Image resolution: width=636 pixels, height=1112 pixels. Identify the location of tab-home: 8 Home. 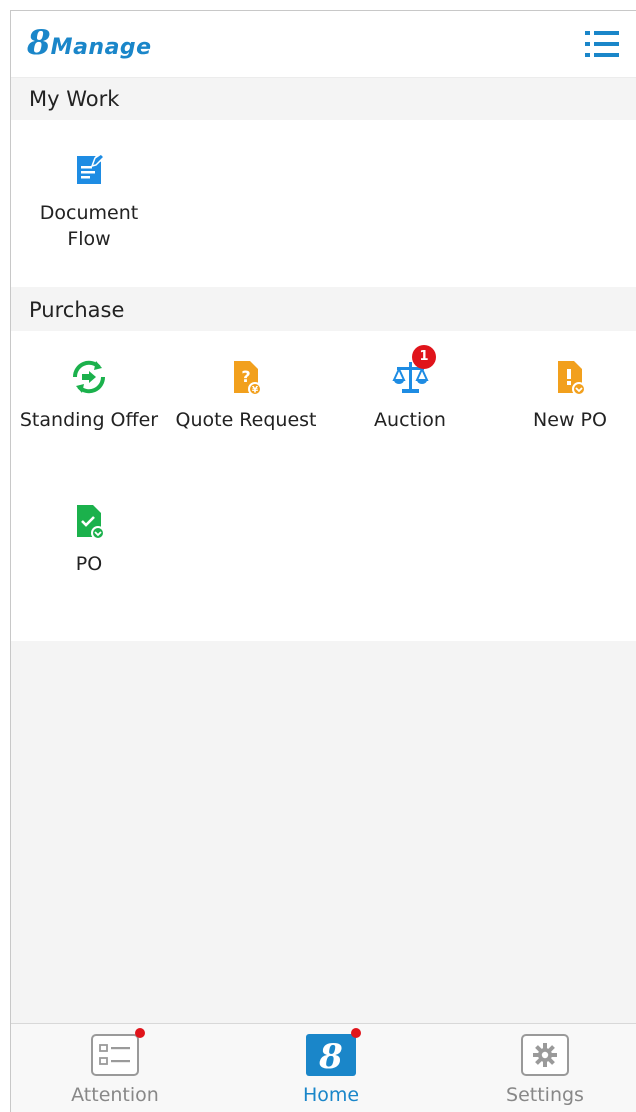
(331, 1068).